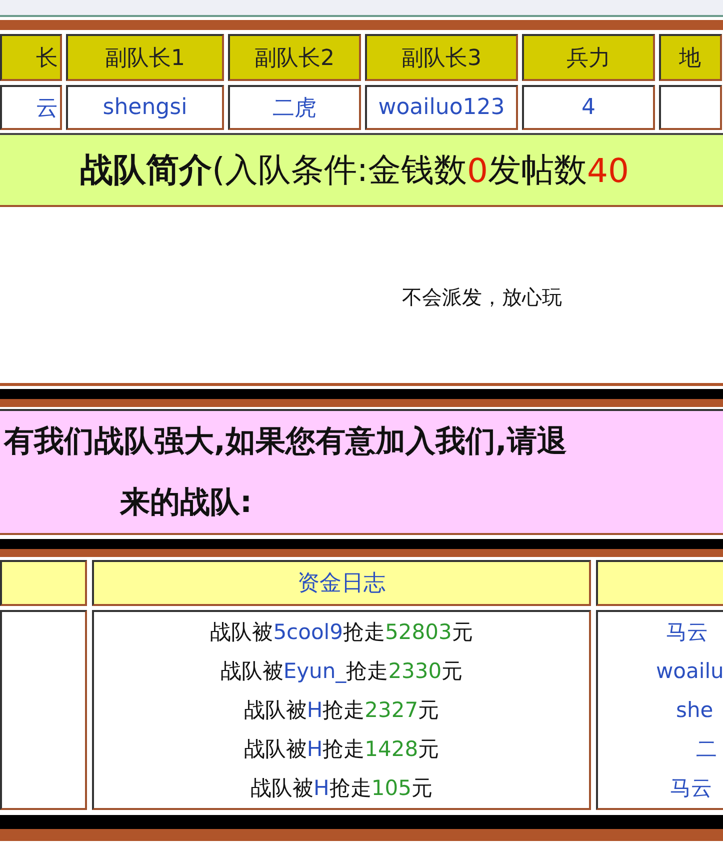  What do you see at coordinates (294, 57) in the screenshot?
I see `column-header: 副队长2` at bounding box center [294, 57].